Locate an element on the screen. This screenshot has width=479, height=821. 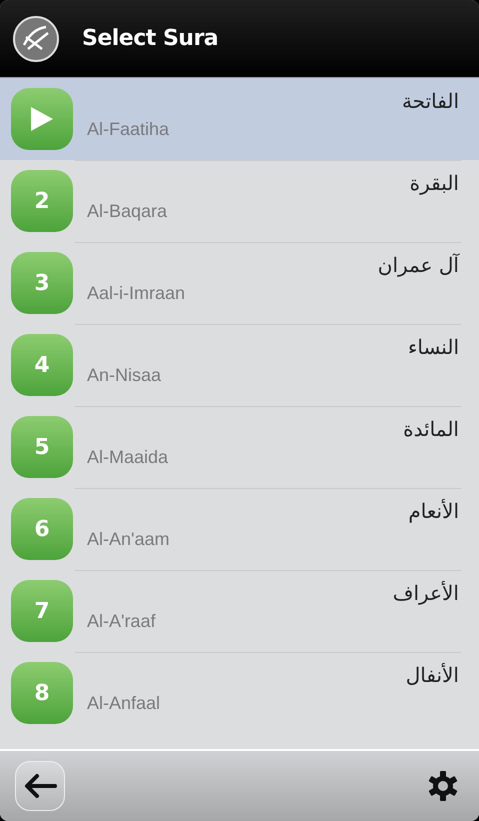
arabic-name: النساء is located at coordinates (433, 347).